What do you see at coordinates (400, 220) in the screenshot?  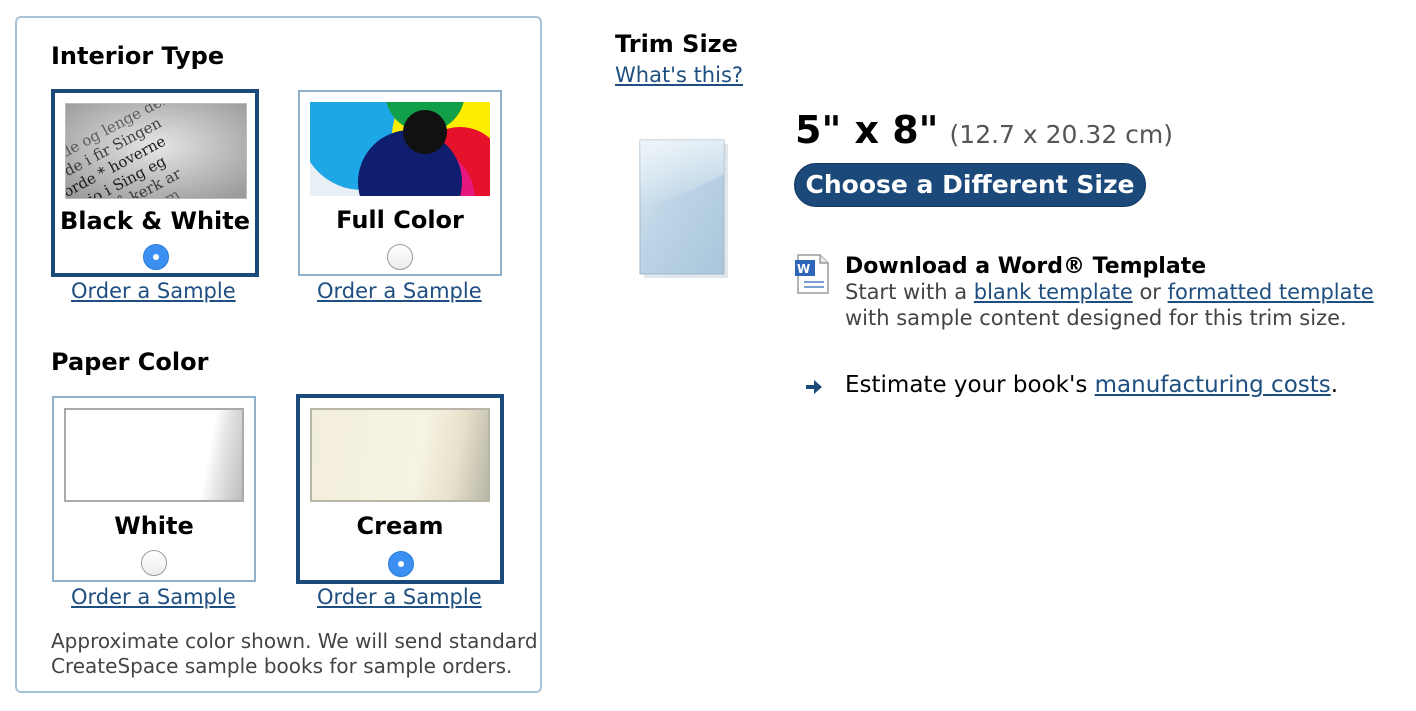 I see `full-color-label: Full Color` at bounding box center [400, 220].